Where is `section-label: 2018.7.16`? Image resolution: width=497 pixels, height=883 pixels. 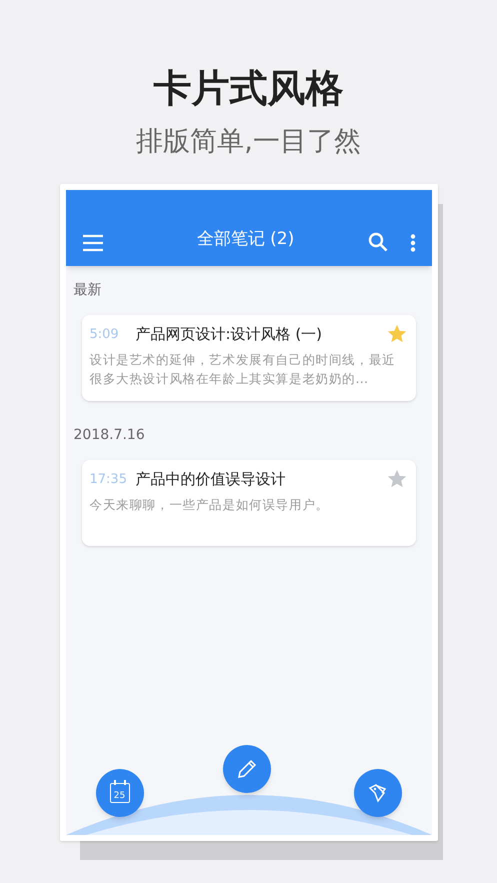
section-label: 2018.7.16 is located at coordinates (110, 435).